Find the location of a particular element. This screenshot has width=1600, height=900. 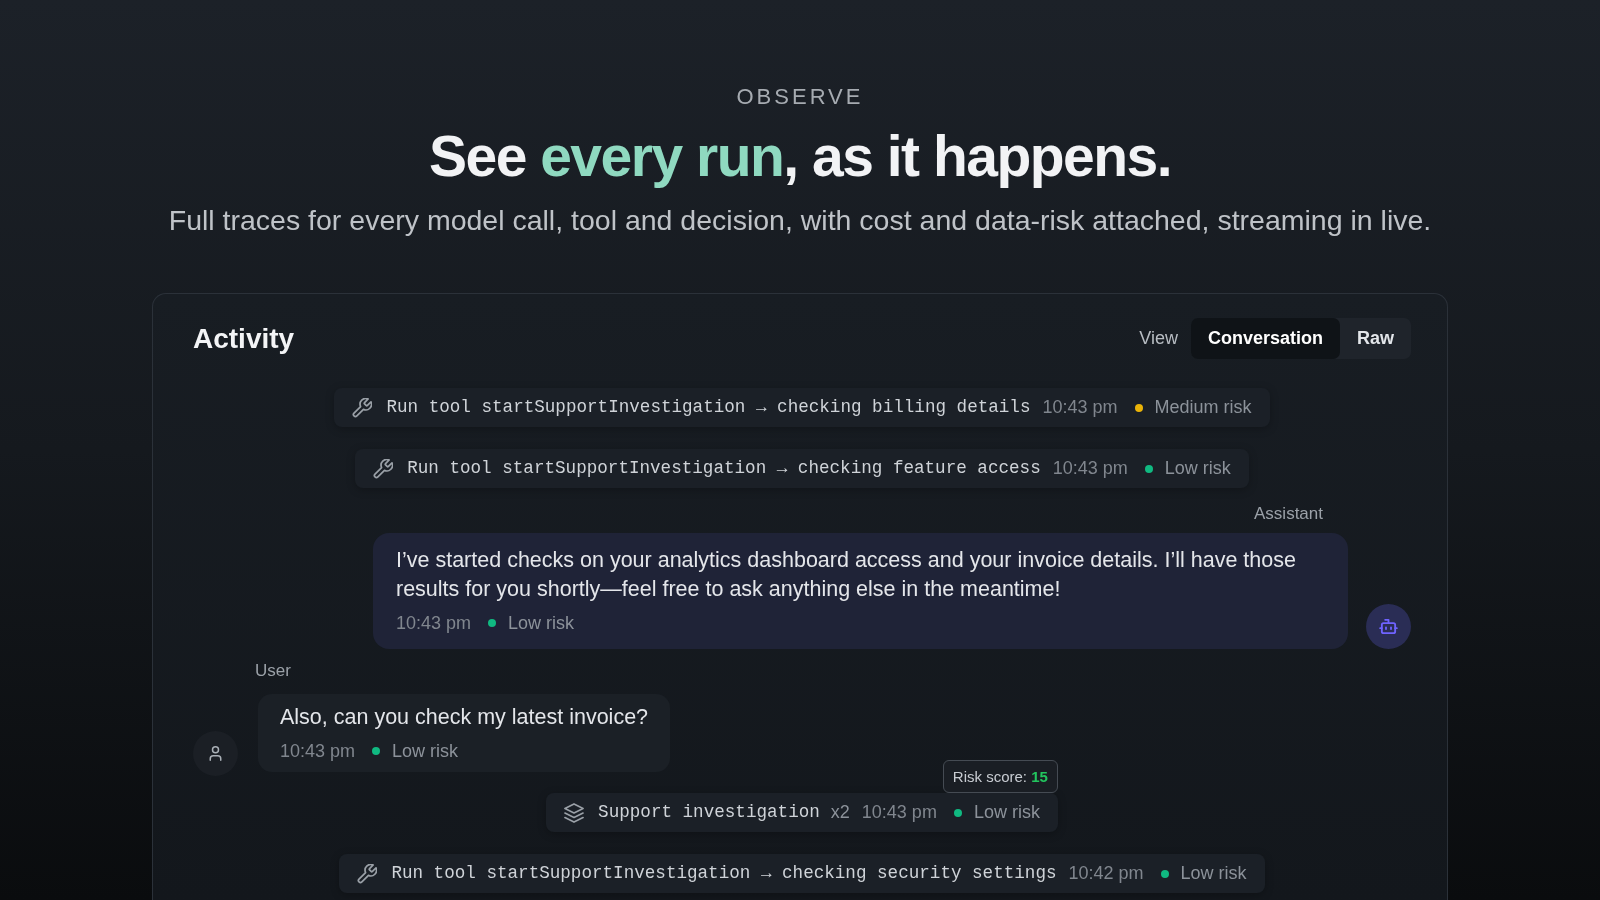

headline: See every run, as it happens. is located at coordinates (800, 156).